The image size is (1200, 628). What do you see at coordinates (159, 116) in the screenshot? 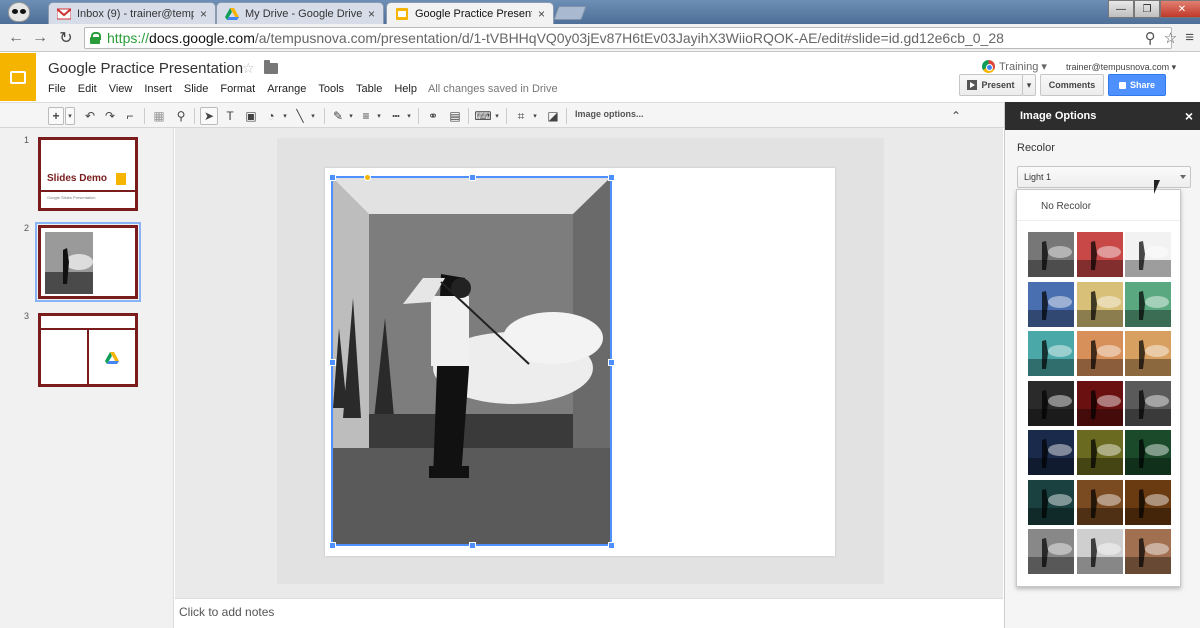
I see `fit-frame-icon: ▦` at bounding box center [159, 116].